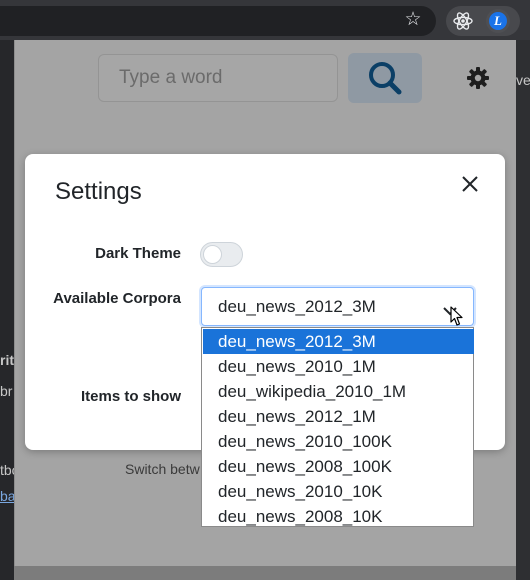  Describe the element at coordinates (523, 310) in the screenshot. I see `background-right-strip` at that location.